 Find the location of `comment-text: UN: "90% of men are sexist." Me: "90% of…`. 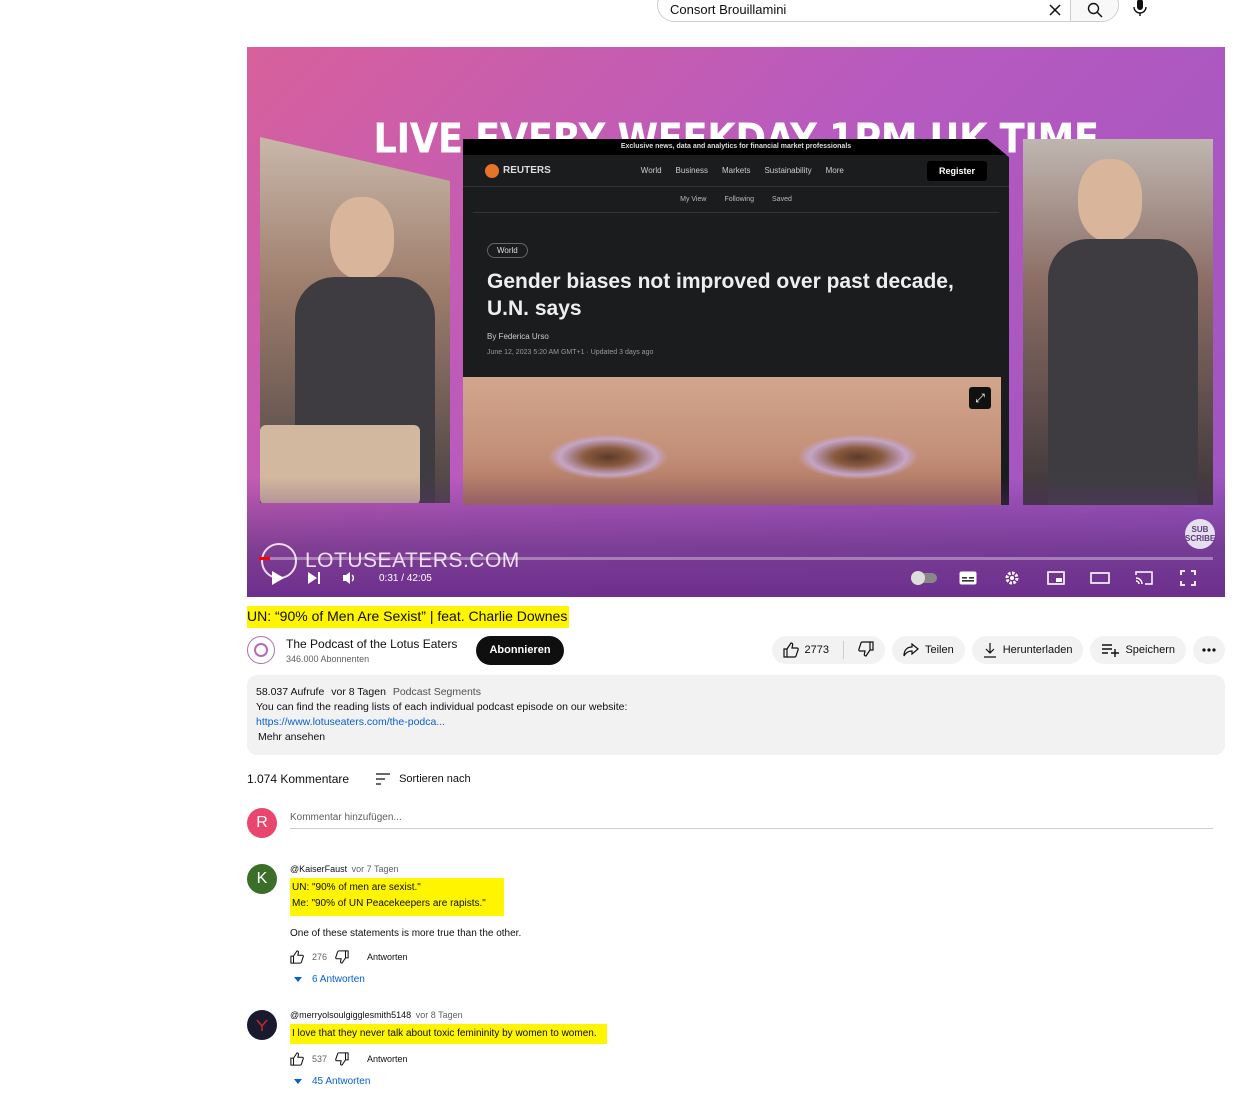

comment-text: UN: "90% of men are sexist." Me: "90% of… is located at coordinates (405, 910).